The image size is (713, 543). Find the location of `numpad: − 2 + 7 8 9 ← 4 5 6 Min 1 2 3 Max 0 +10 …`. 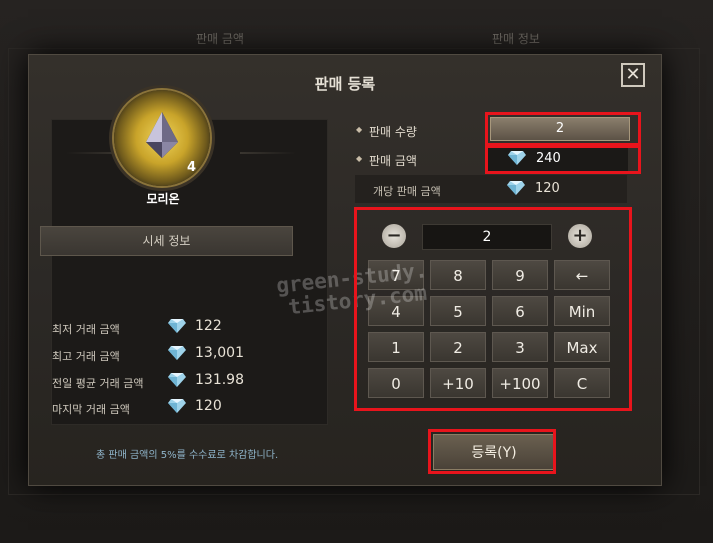

numpad: − 2 + 7 8 9 ← 4 5 6 Min 1 2 3 Max 0 +10 … is located at coordinates (493, 310).